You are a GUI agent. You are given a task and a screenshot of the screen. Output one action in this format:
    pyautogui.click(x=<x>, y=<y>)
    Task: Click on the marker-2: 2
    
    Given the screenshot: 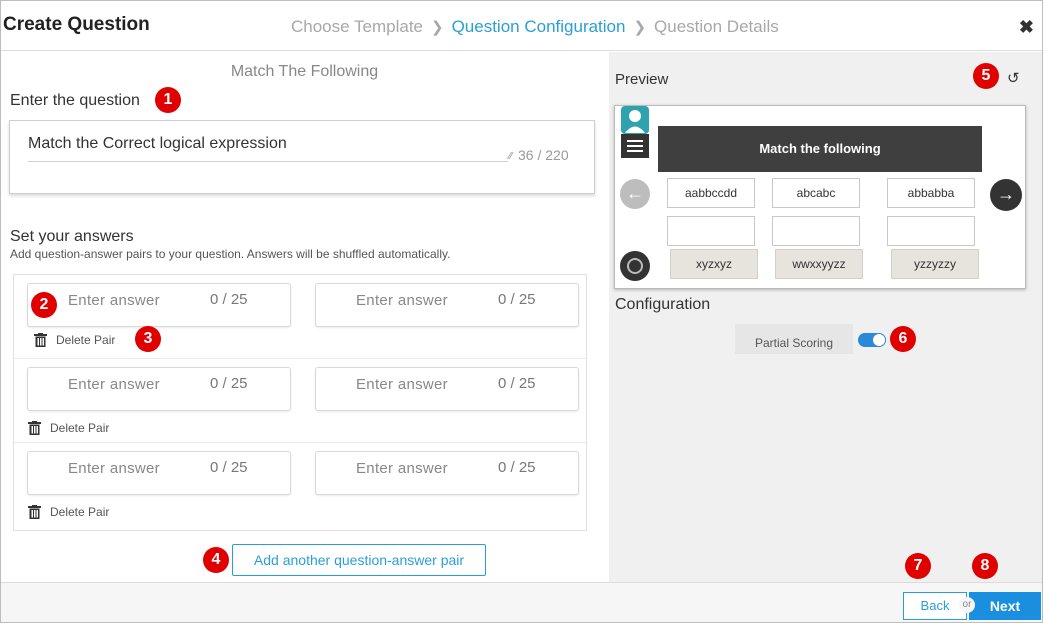 What is the action you would take?
    pyautogui.click(x=44, y=305)
    